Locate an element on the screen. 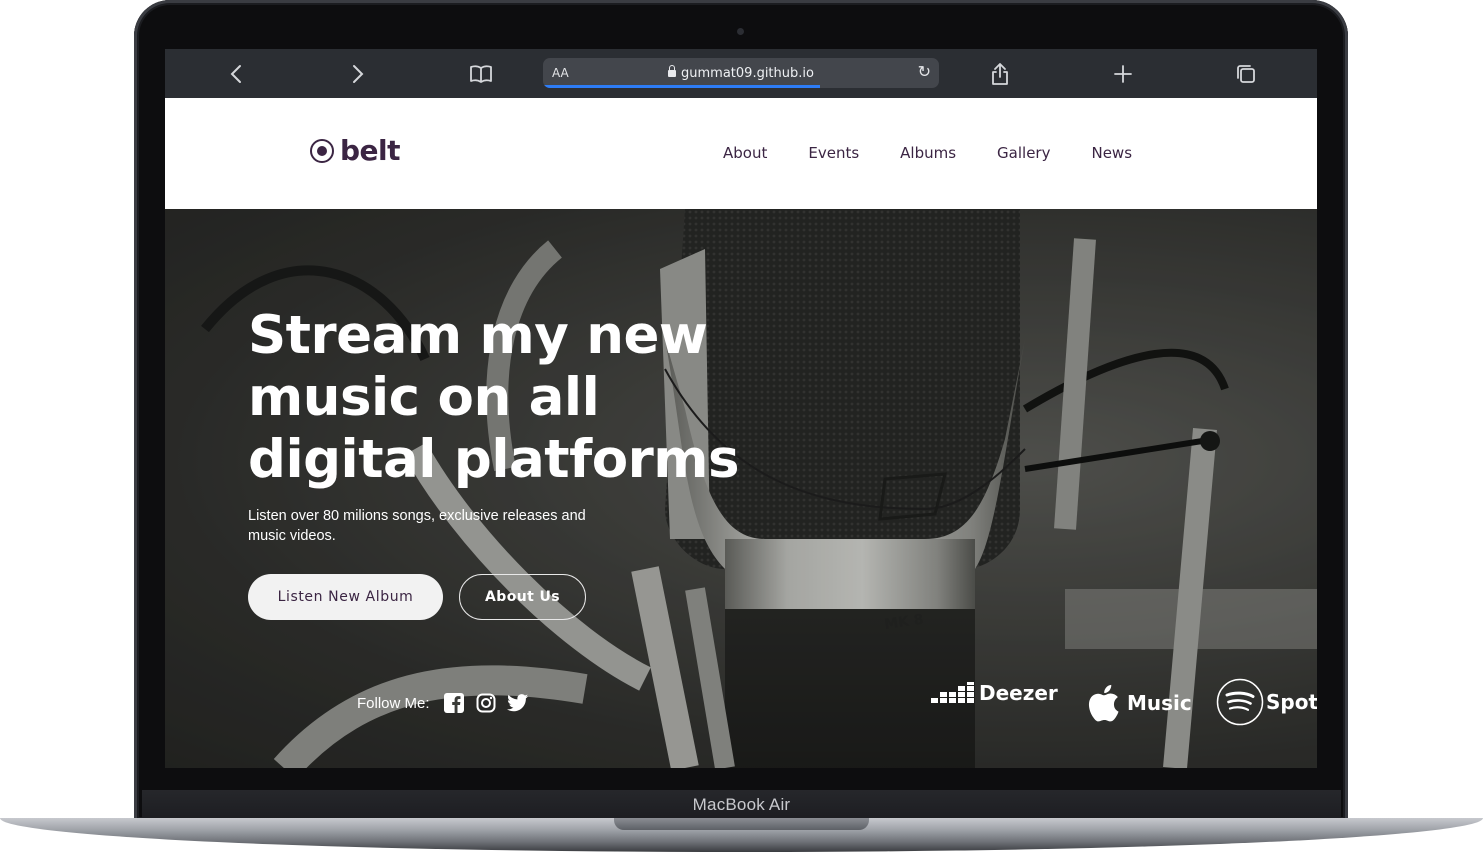  chevron-left-icon is located at coordinates (235, 74).